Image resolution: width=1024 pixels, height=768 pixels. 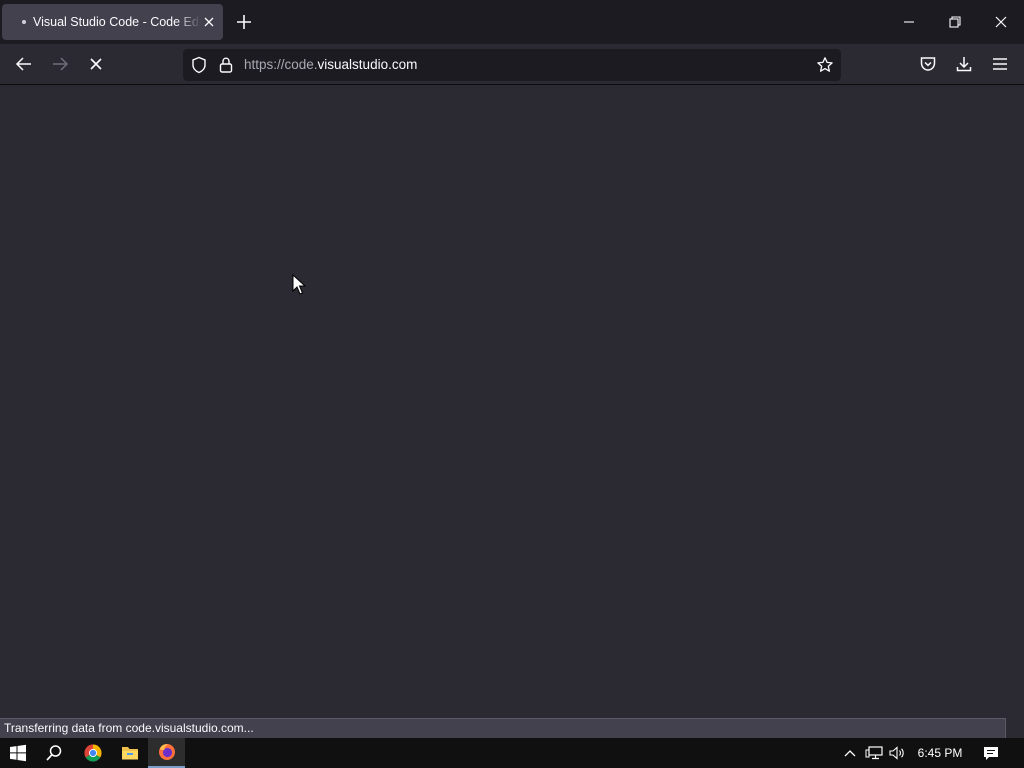 I want to click on pocket-icon, so click(x=928, y=64).